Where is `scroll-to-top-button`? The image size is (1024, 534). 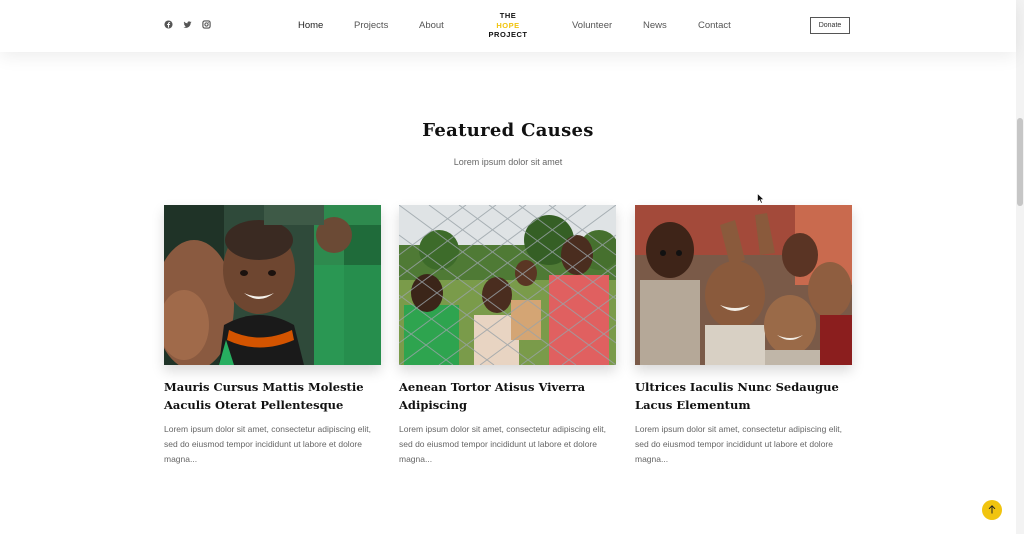
scroll-to-top-button is located at coordinates (992, 510).